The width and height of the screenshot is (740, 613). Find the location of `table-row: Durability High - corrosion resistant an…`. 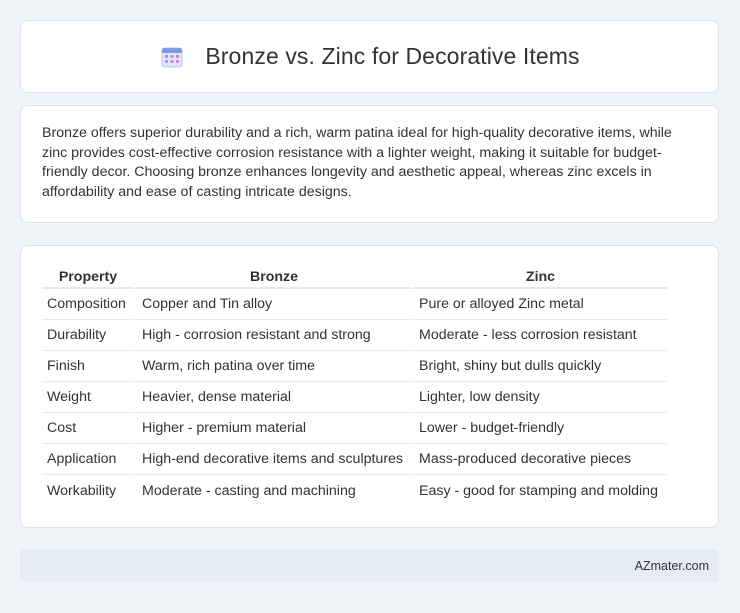

table-row: Durability High - corrosion resistant an… is located at coordinates (354, 335).